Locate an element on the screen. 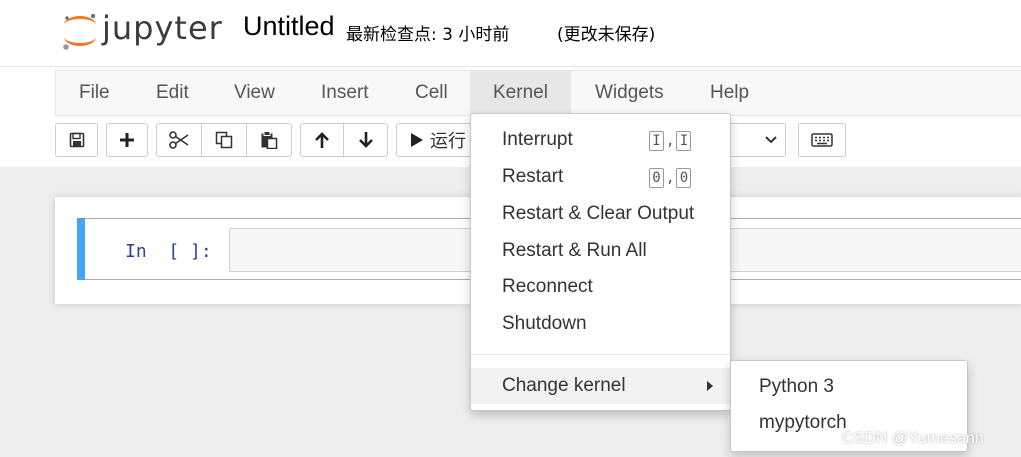 The image size is (1021, 457). save-icon is located at coordinates (76, 140).